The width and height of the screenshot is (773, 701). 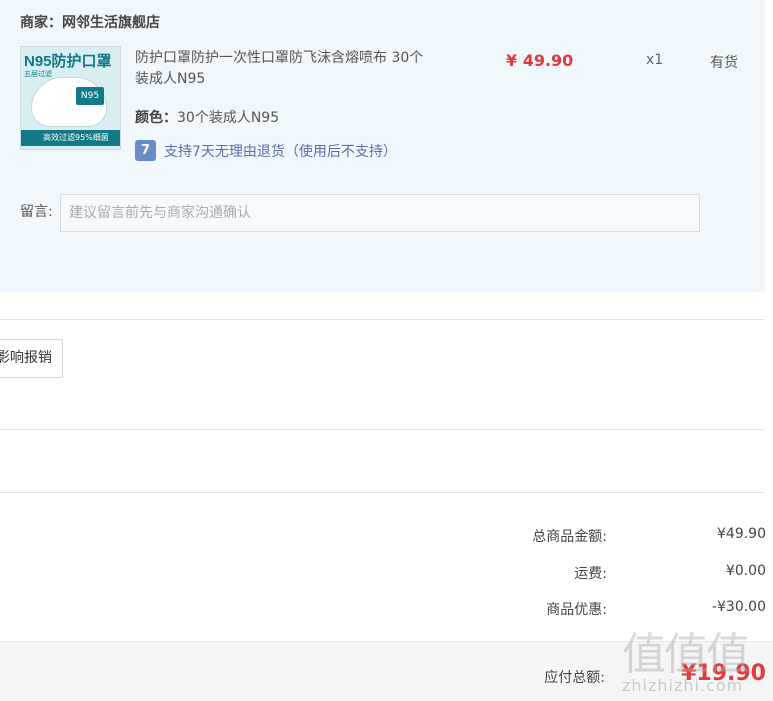 What do you see at coordinates (36, 212) in the screenshot?
I see `message-label: 留言:` at bounding box center [36, 212].